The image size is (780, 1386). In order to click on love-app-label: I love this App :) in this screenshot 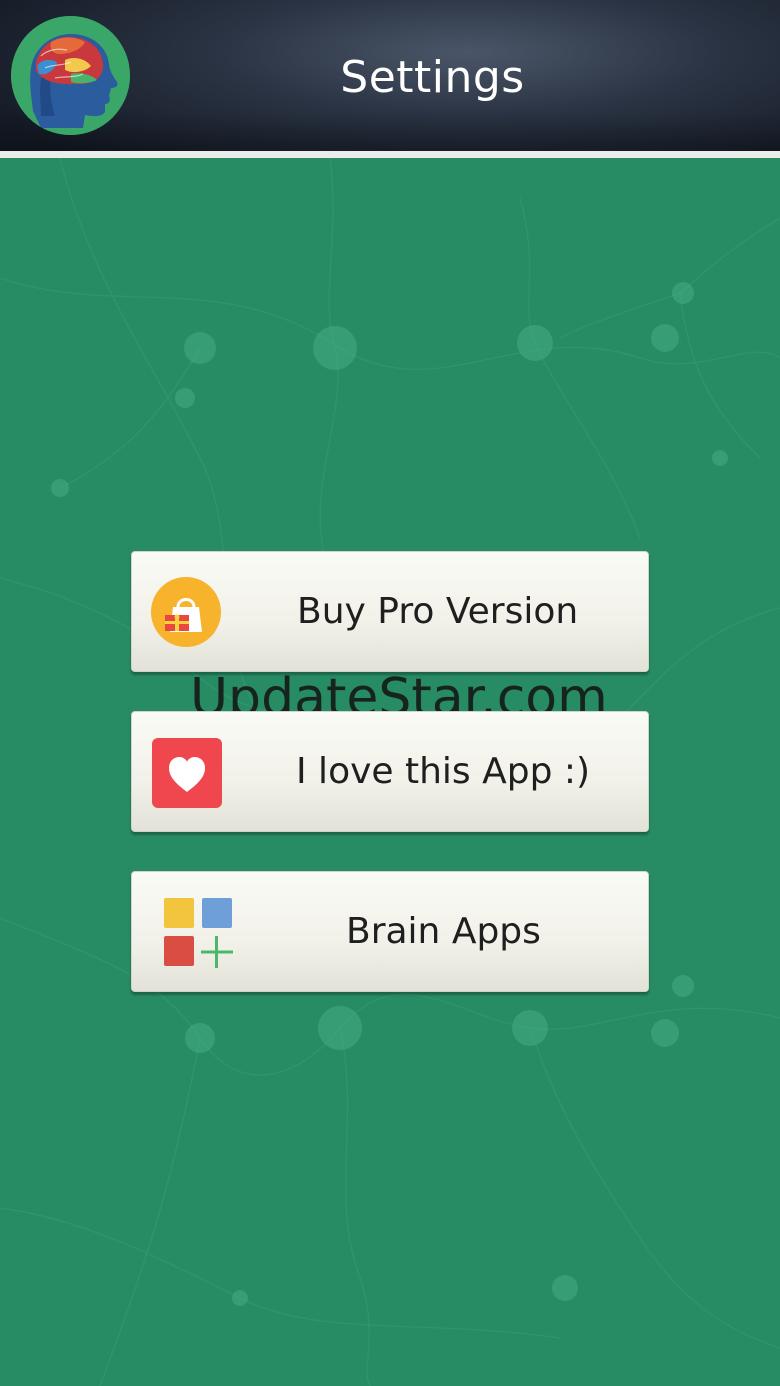, I will do `click(443, 771)`.